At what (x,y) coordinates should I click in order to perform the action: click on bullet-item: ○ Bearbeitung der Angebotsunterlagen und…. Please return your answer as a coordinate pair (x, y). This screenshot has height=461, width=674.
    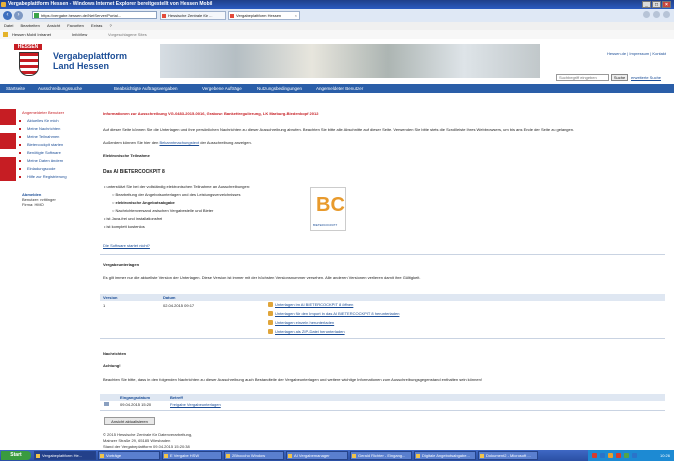
    Looking at the image, I should click on (176, 194).